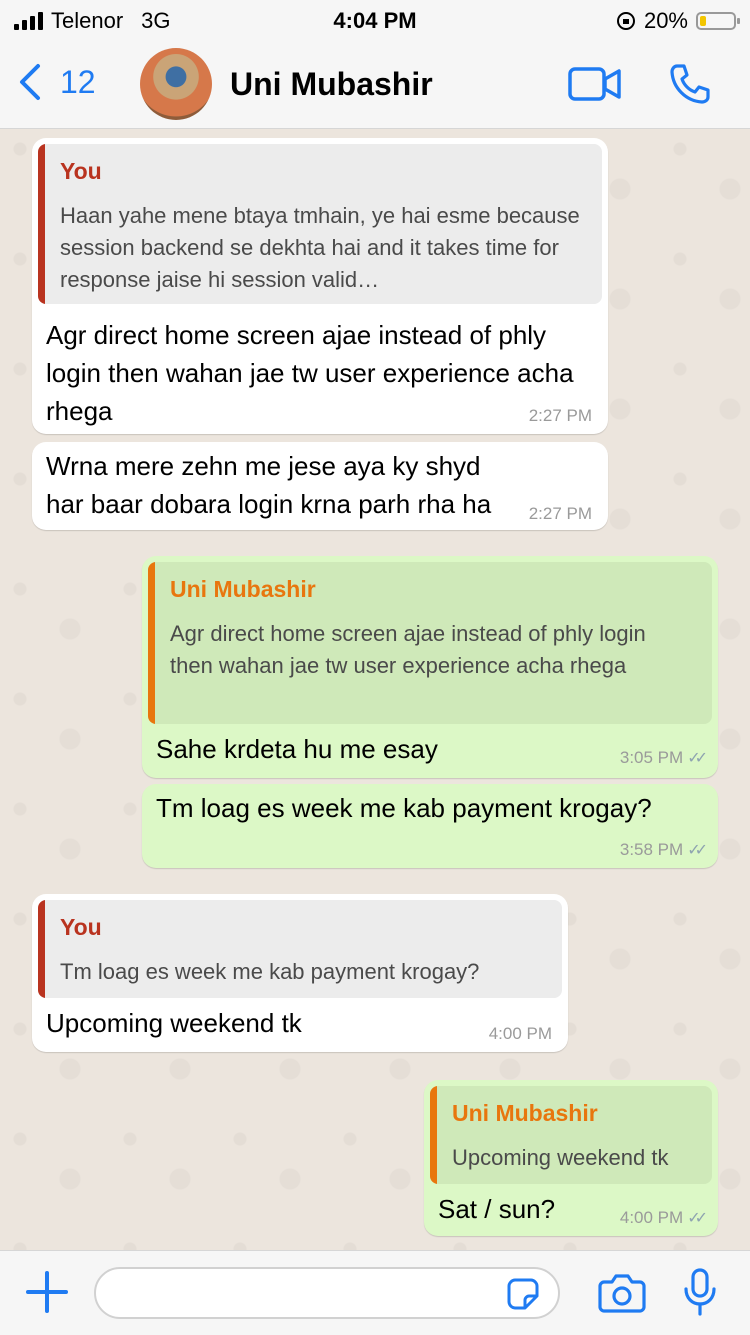 The height and width of the screenshot is (1335, 750). I want to click on composer-bar, so click(375, 1292).